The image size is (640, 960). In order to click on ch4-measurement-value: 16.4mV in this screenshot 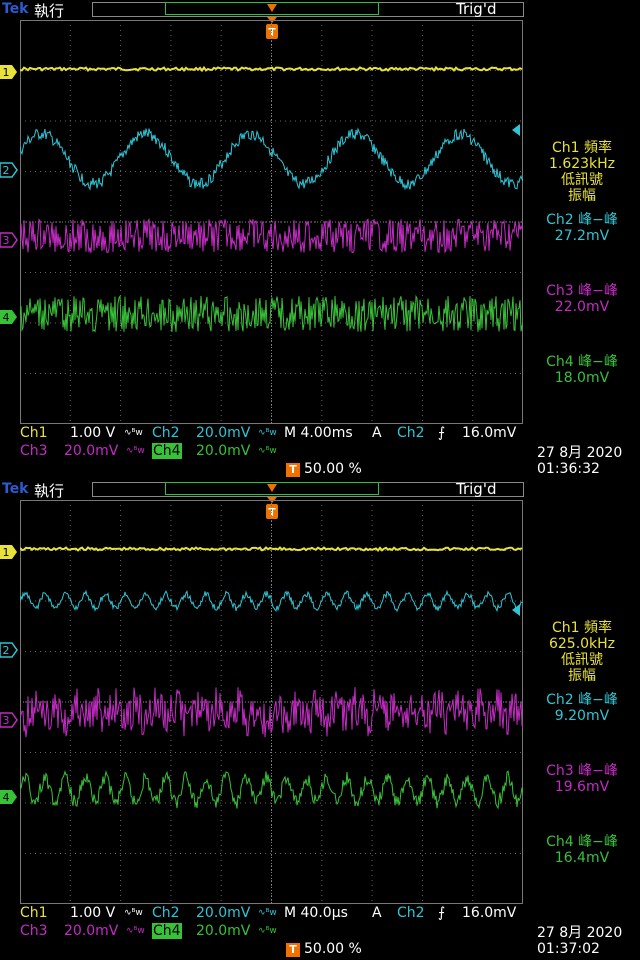, I will do `click(582, 858)`.